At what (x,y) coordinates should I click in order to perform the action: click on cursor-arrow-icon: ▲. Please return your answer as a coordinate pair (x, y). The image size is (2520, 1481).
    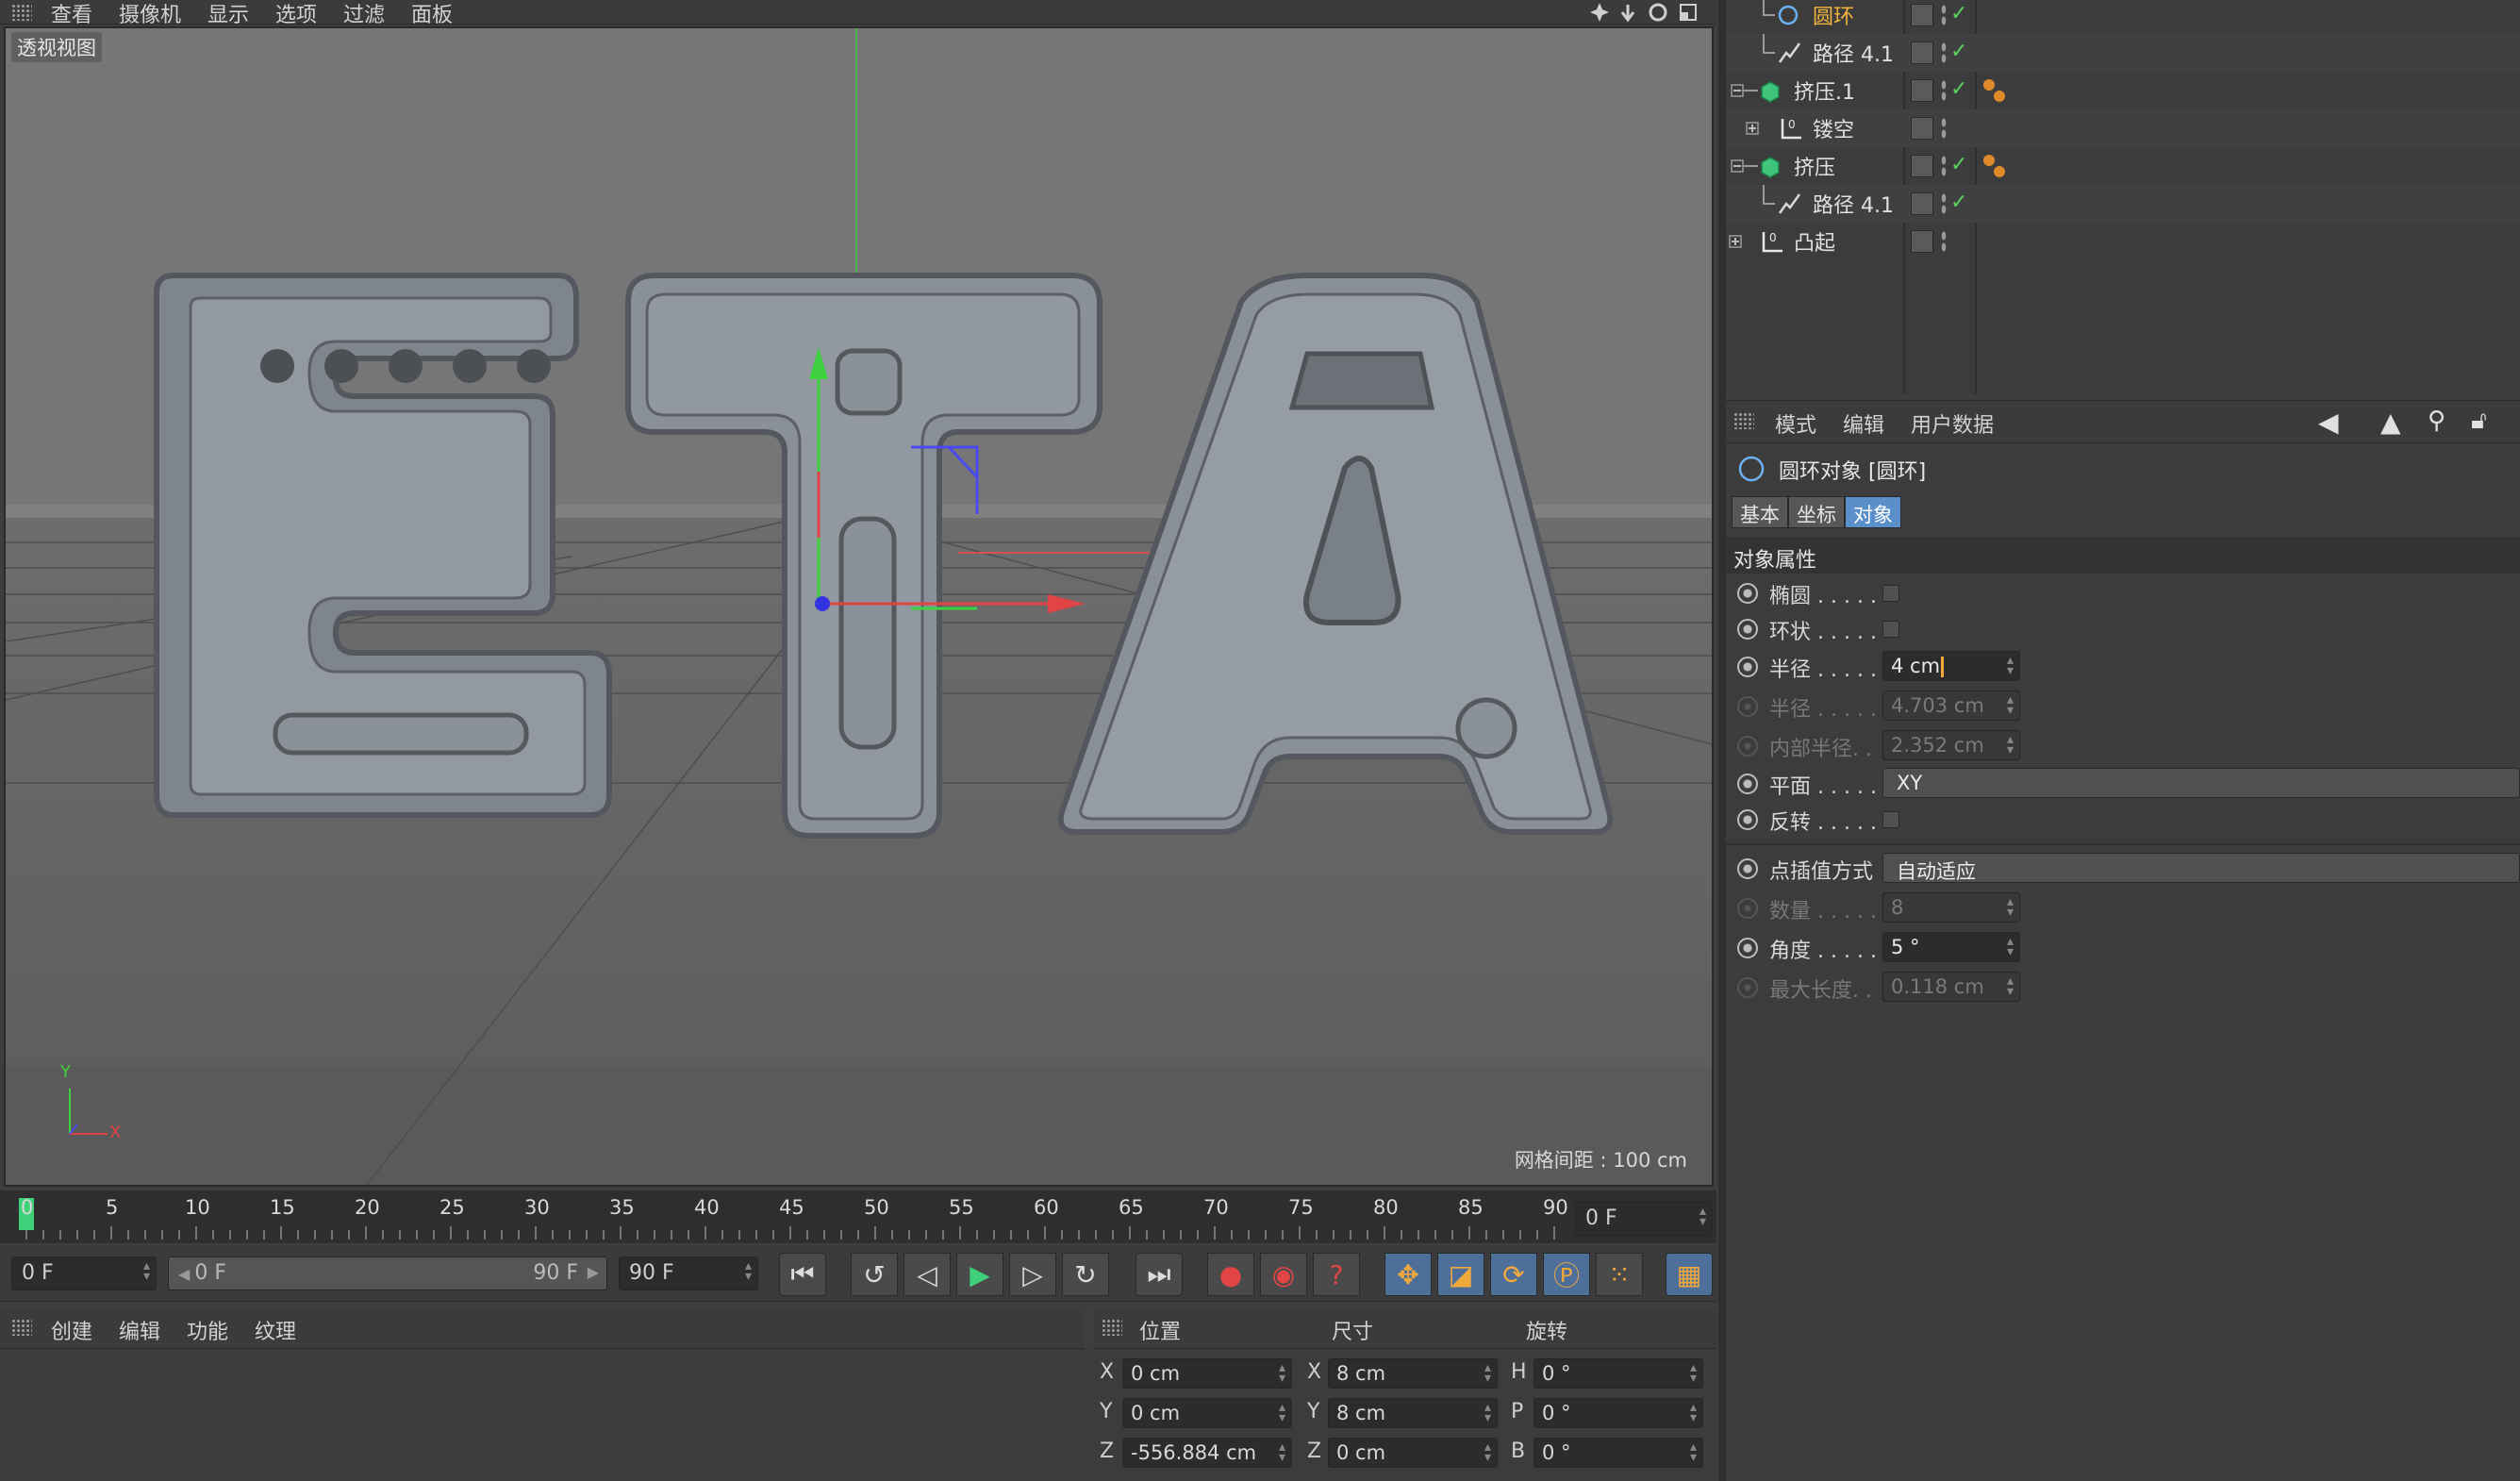
    Looking at the image, I should click on (2390, 422).